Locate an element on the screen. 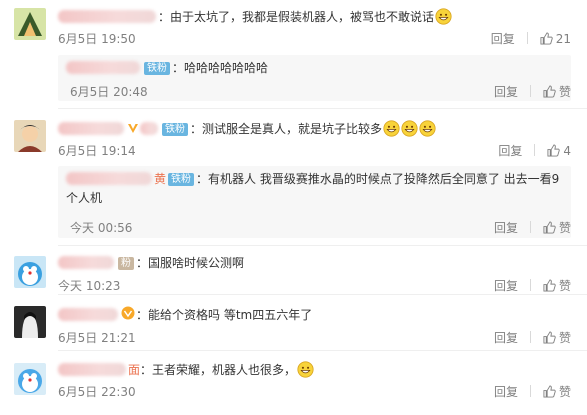  verified-v-icon is located at coordinates (133, 128).